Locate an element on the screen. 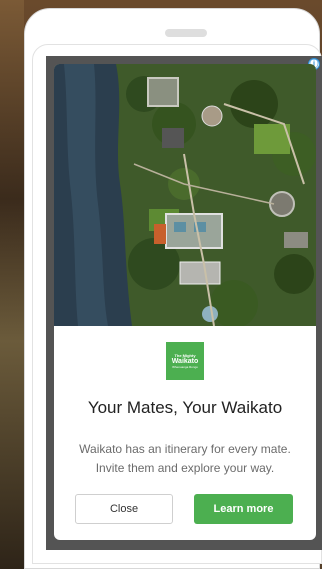 The height and width of the screenshot is (569, 322). background-photo is located at coordinates (12, 284).